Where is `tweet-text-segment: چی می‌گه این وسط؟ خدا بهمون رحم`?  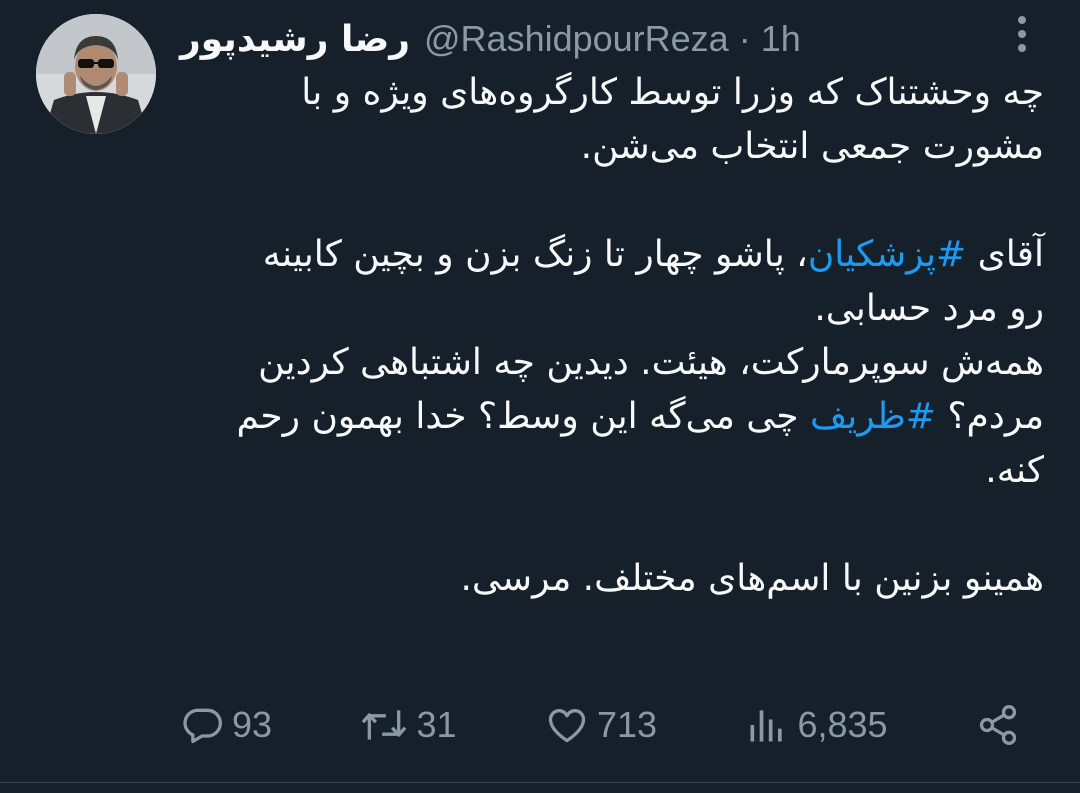
tweet-text-segment: چی می‌گه این وسط؟ خدا بهمون رحم is located at coordinates (523, 416).